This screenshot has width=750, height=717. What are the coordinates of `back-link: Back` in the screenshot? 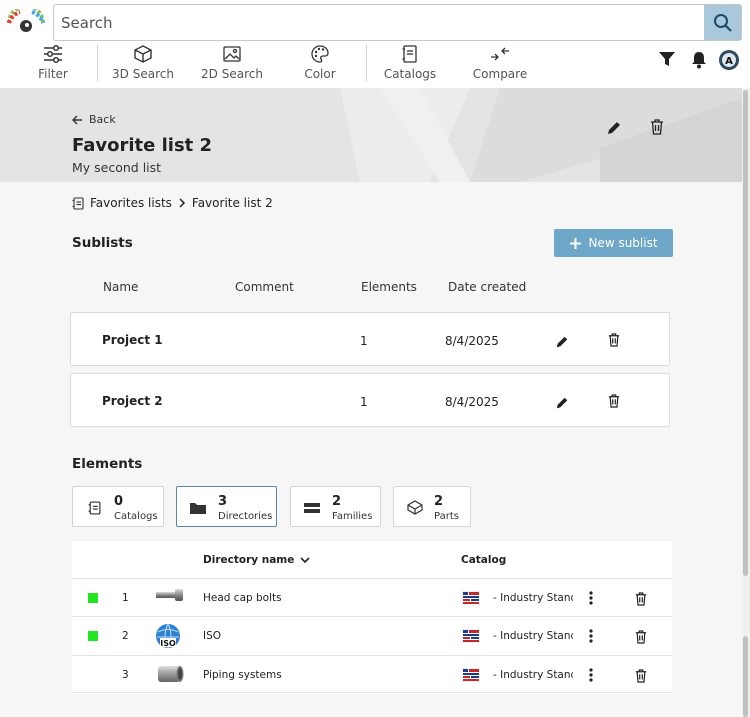 It's located at (94, 119).